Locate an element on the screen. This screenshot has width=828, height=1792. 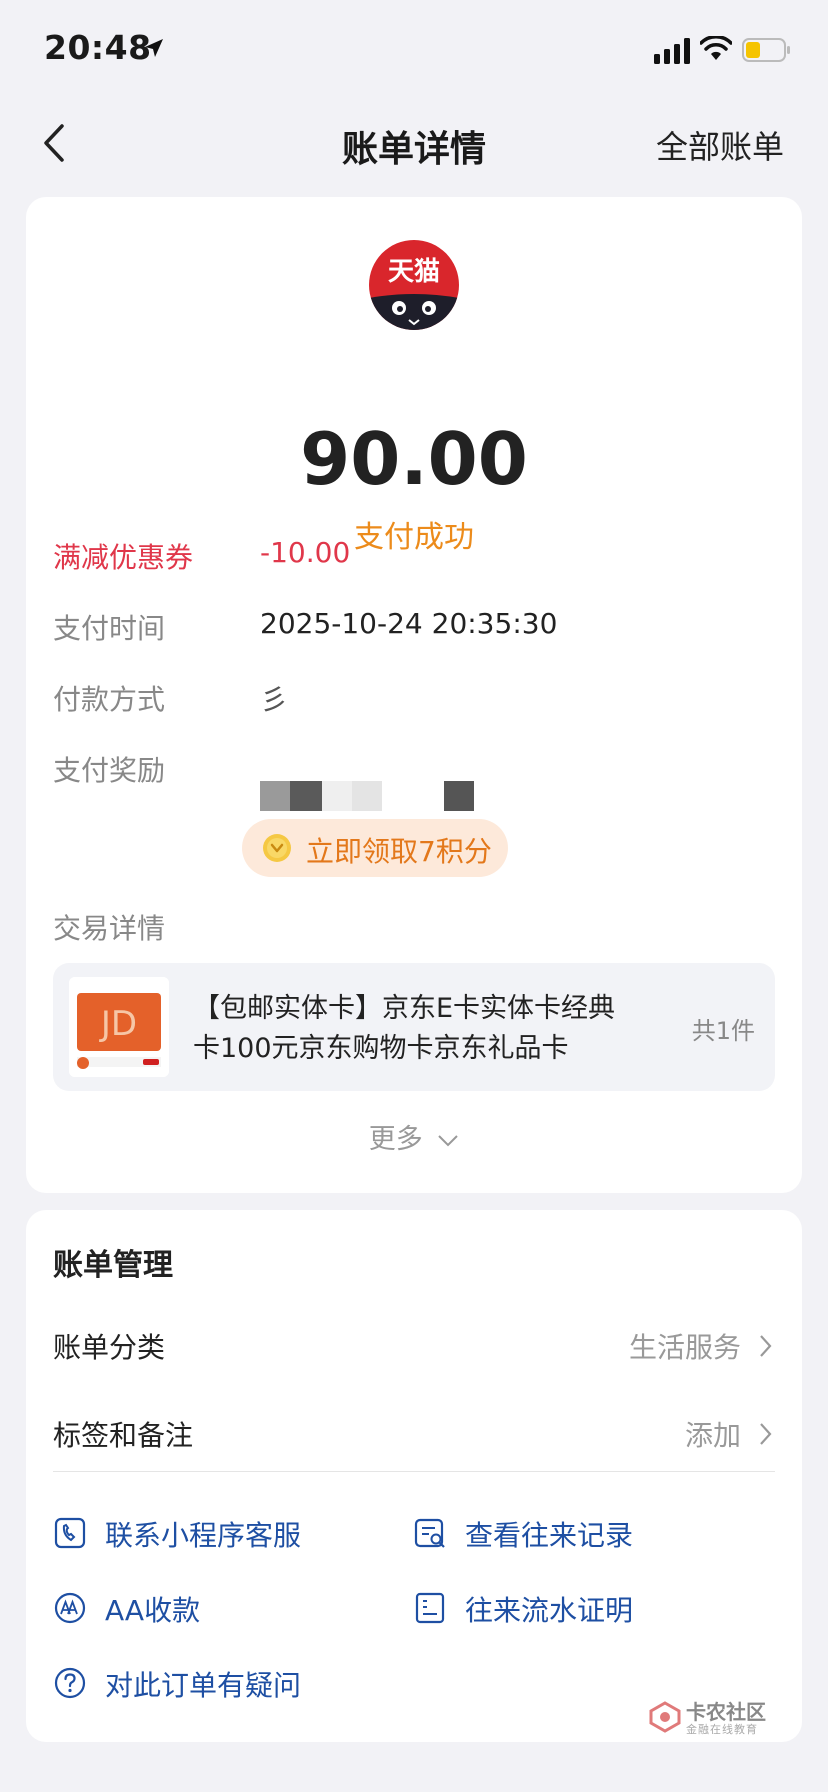
pay-time-label: 支付时间 is located at coordinates (109, 628).